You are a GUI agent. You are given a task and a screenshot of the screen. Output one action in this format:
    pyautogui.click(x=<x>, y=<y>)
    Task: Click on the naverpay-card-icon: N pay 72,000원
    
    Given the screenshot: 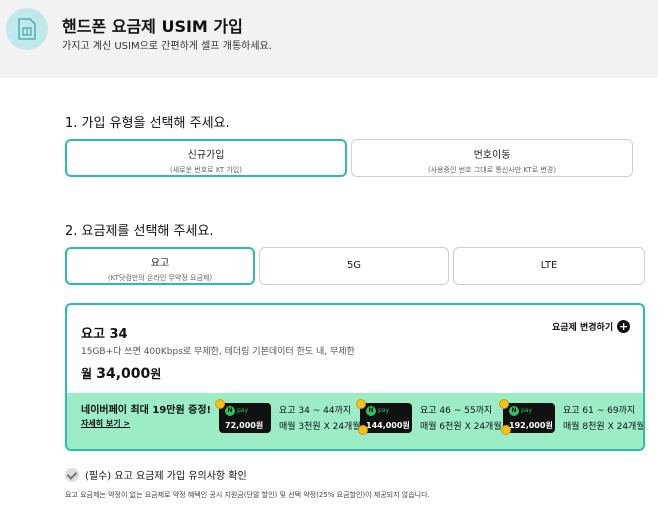 What is the action you would take?
    pyautogui.click(x=245, y=418)
    